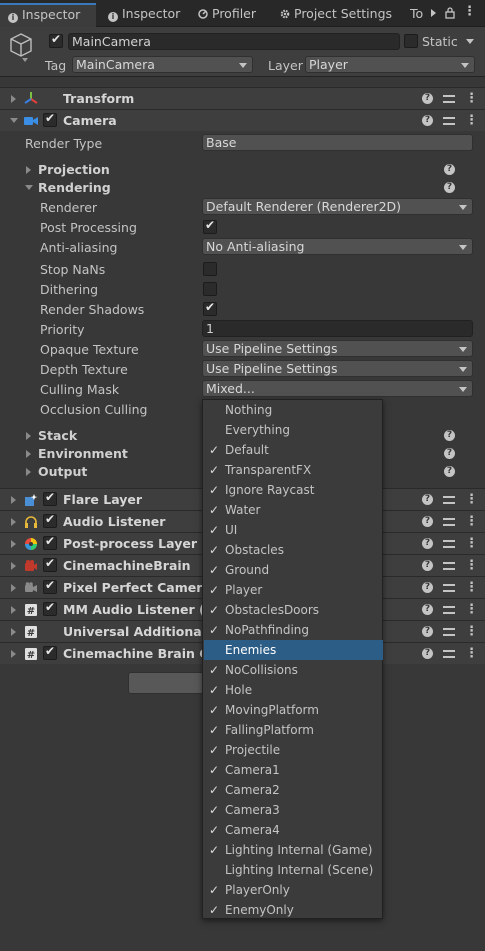 The image size is (485, 951). Describe the element at coordinates (293, 710) in the screenshot. I see `culling-mask-option: ✓ MovingPlatform` at that location.